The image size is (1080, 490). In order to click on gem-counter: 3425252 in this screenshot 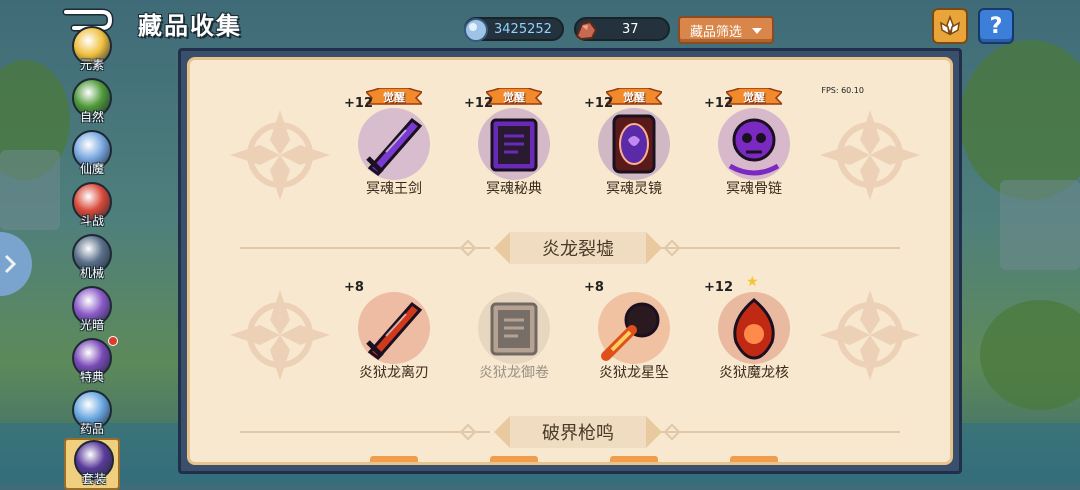, I will do `click(514, 29)`.